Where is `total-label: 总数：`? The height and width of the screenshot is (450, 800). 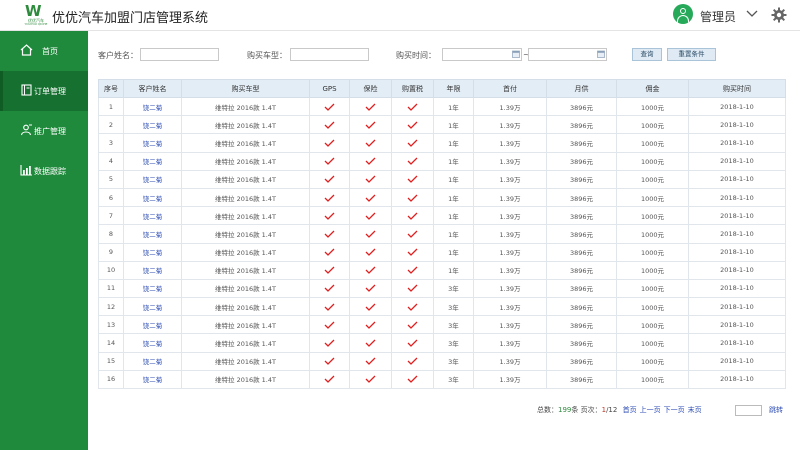 total-label: 总数： is located at coordinates (547, 410).